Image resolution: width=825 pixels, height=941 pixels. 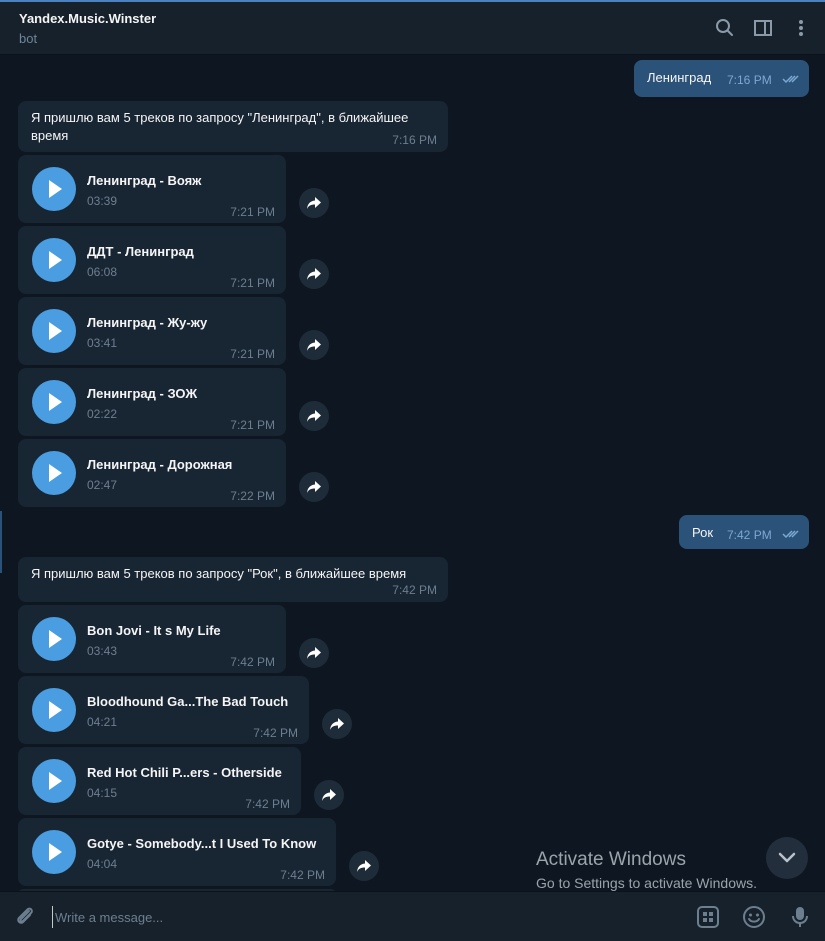 I want to click on emoji-icon, so click(x=754, y=917).